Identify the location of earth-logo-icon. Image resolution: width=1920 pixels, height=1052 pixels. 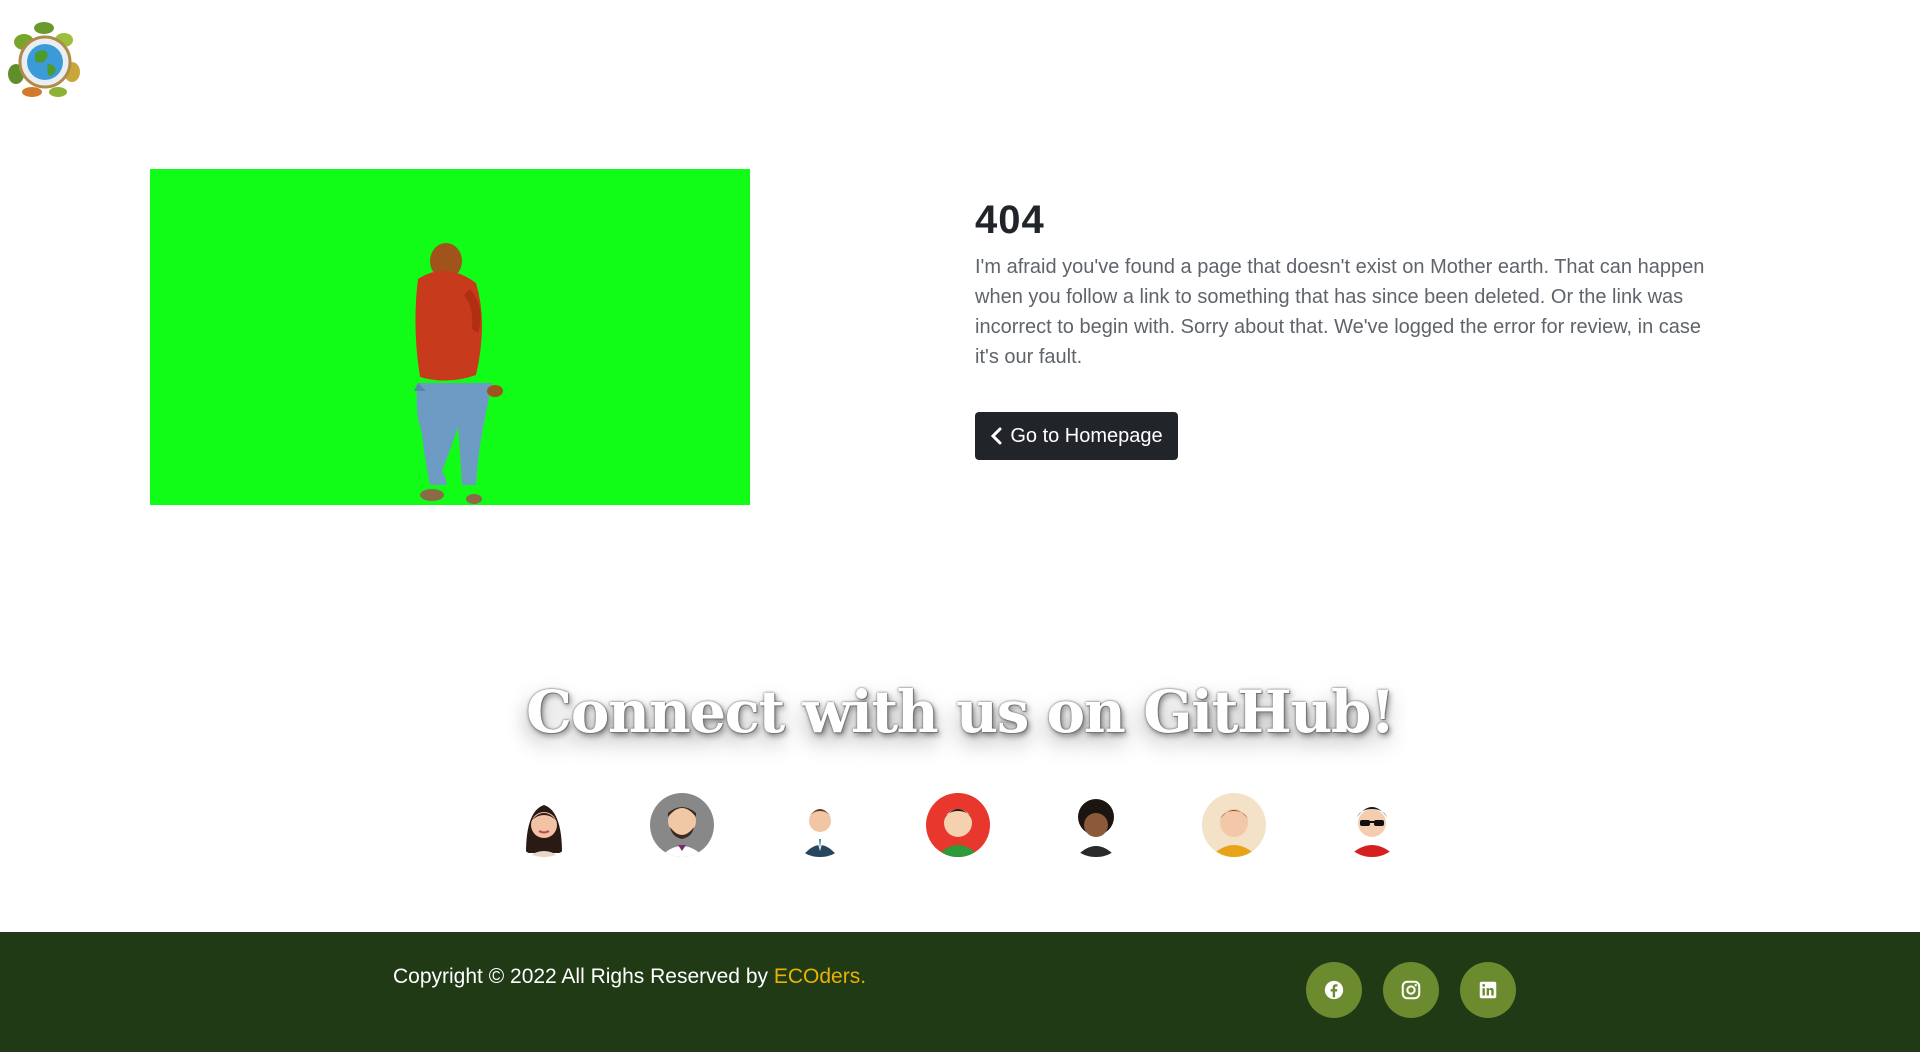
(44, 59).